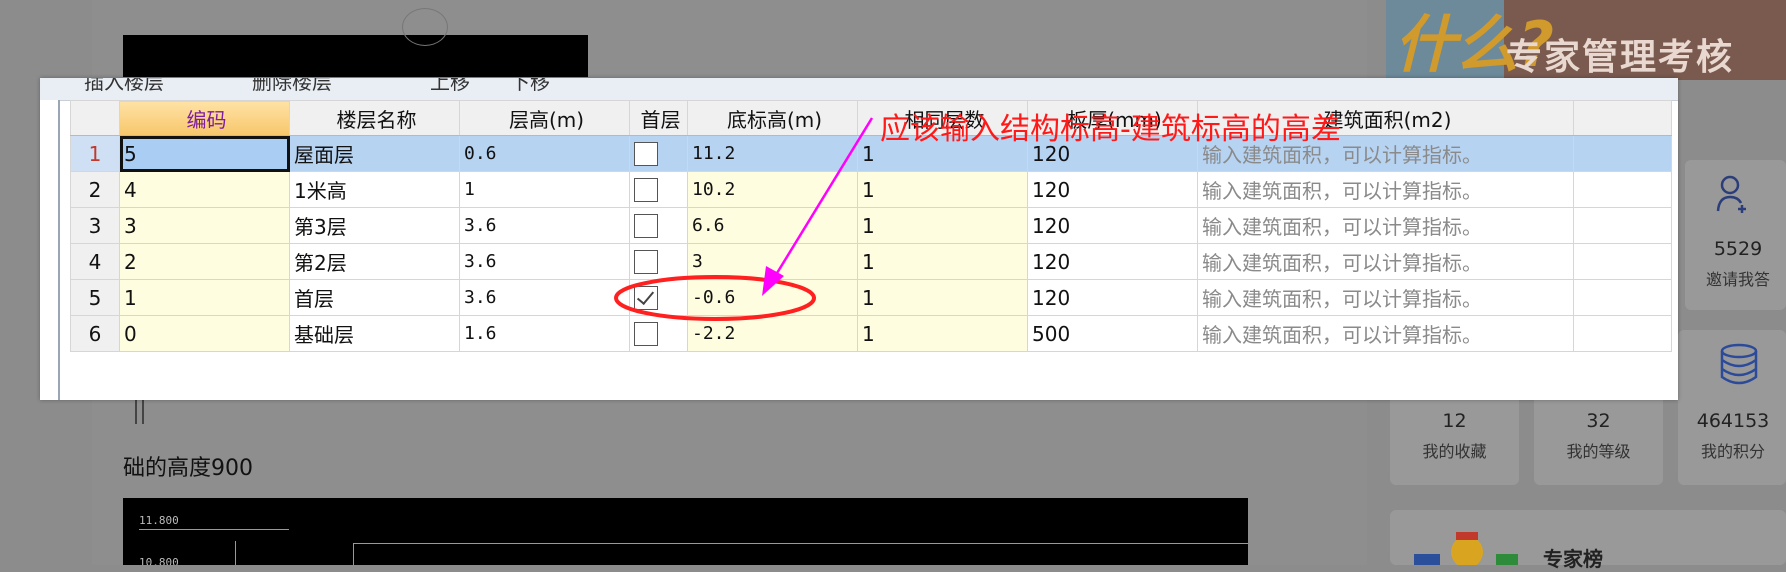  I want to click on cell-base-elevation: 3, so click(772, 261).